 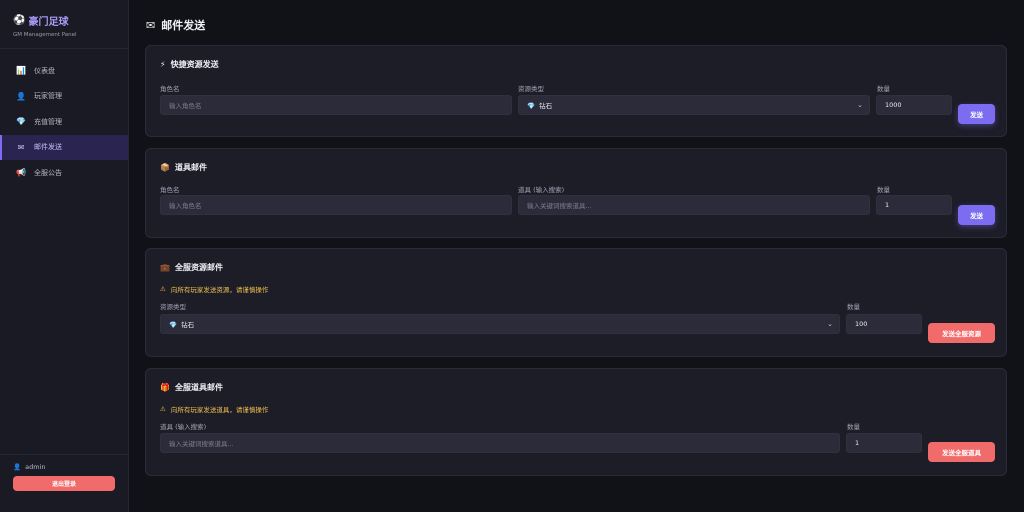 What do you see at coordinates (21, 122) in the screenshot?
I see `gem-icon: 💎` at bounding box center [21, 122].